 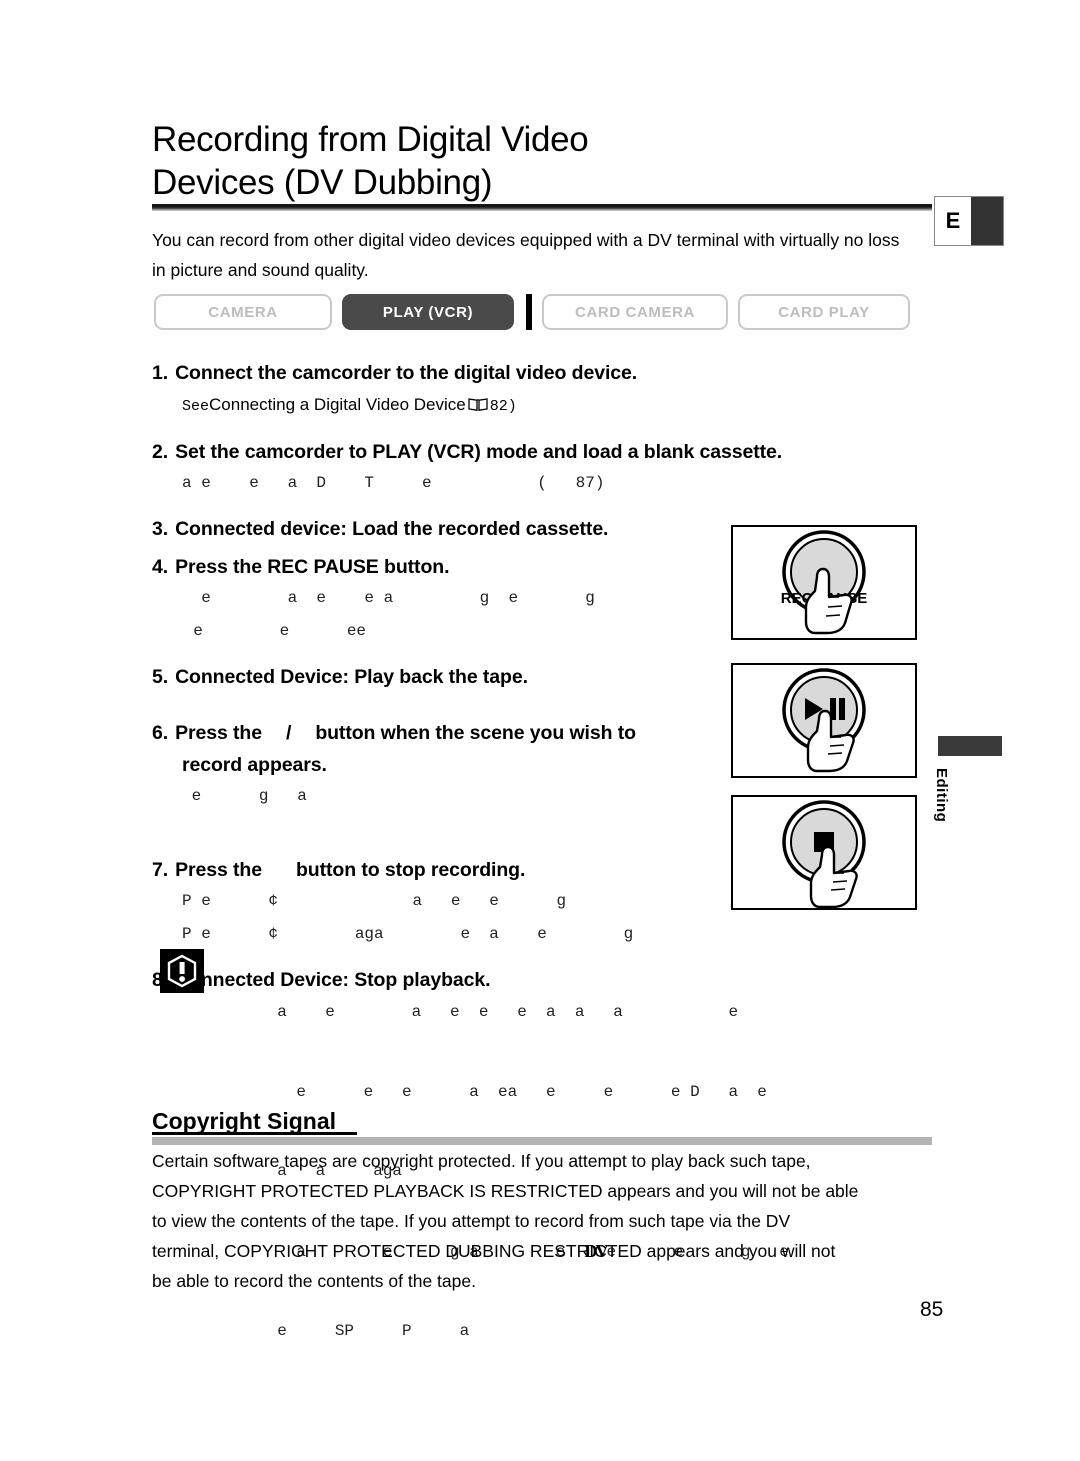 I want to click on illustration-stop, so click(x=824, y=852).